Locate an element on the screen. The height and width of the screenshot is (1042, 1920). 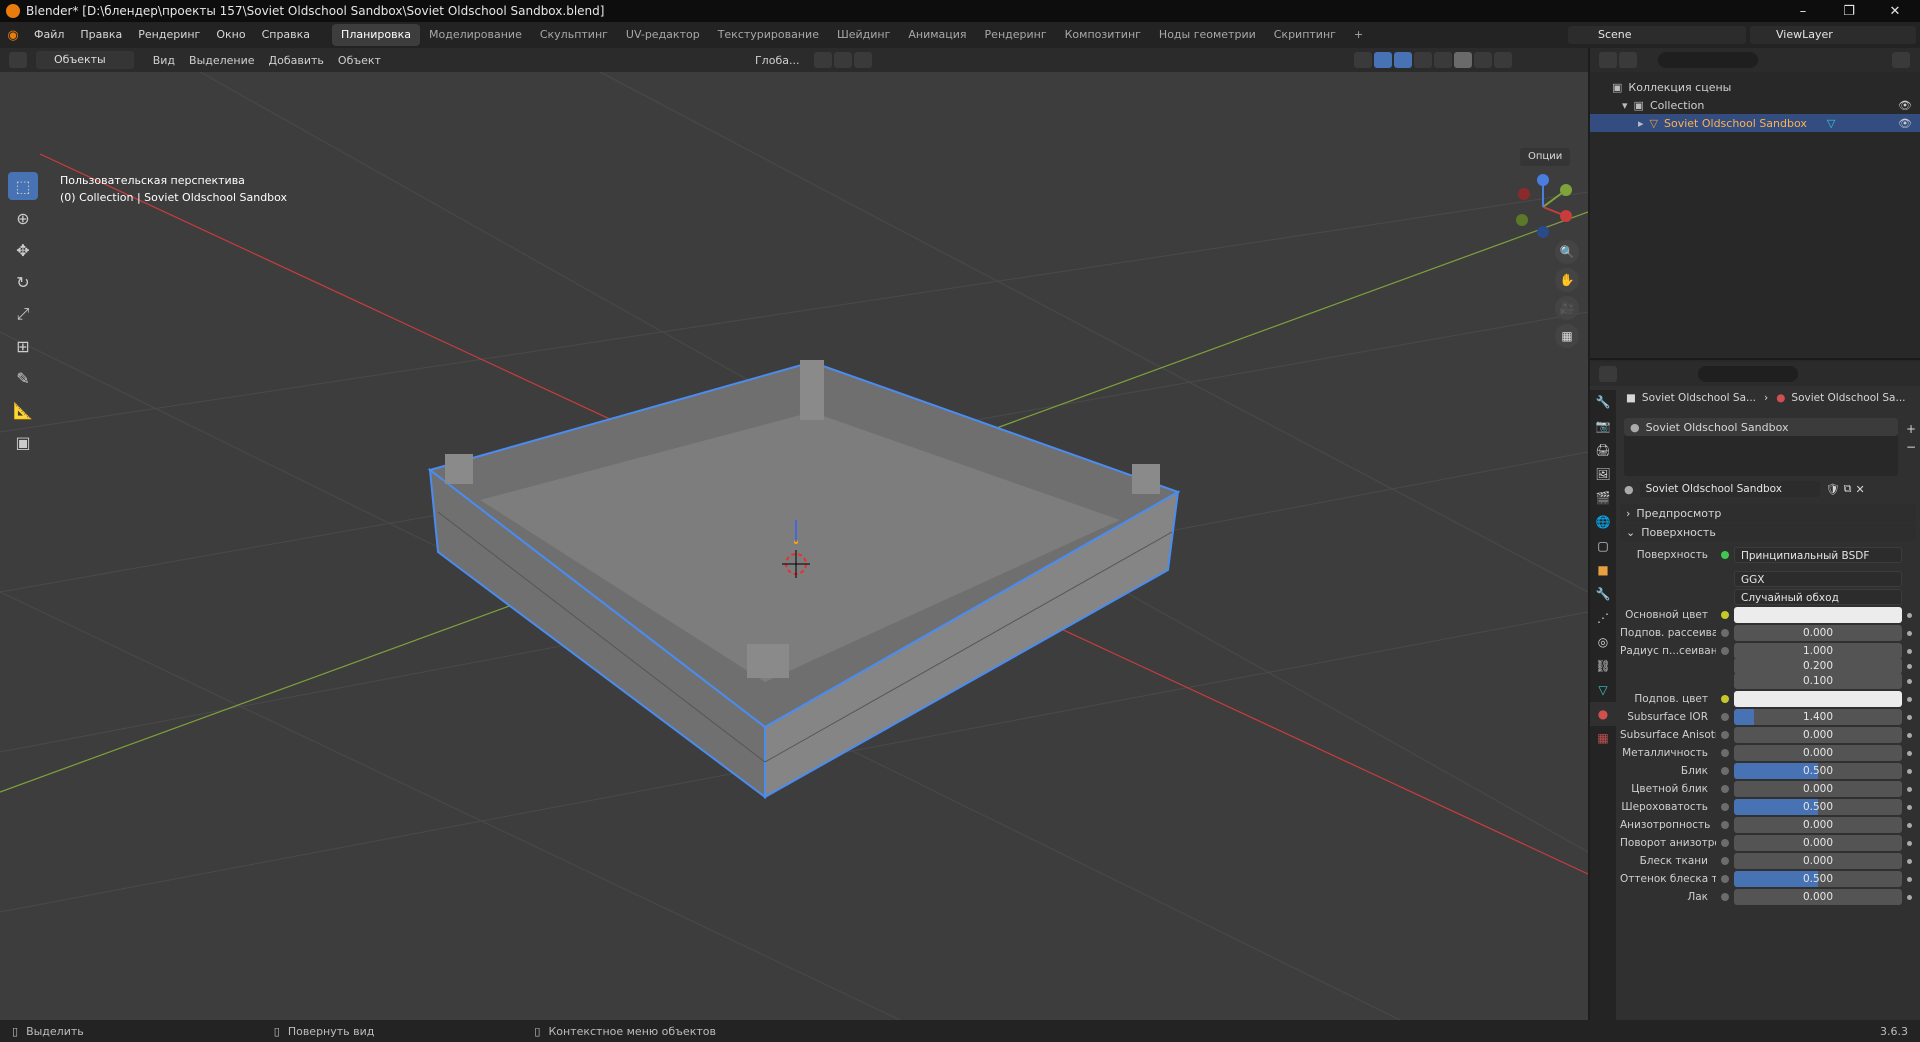
transform-tool: ⊞ is located at coordinates (23, 346).